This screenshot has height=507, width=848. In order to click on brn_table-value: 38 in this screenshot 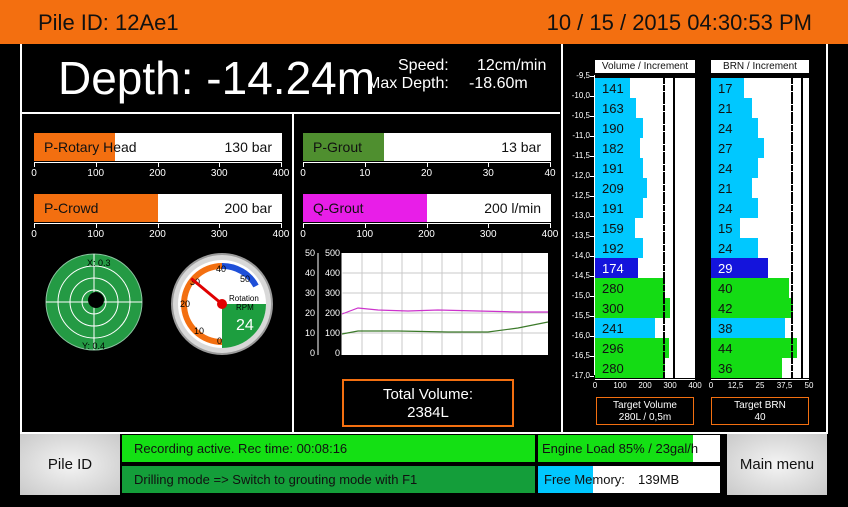, I will do `click(725, 328)`.